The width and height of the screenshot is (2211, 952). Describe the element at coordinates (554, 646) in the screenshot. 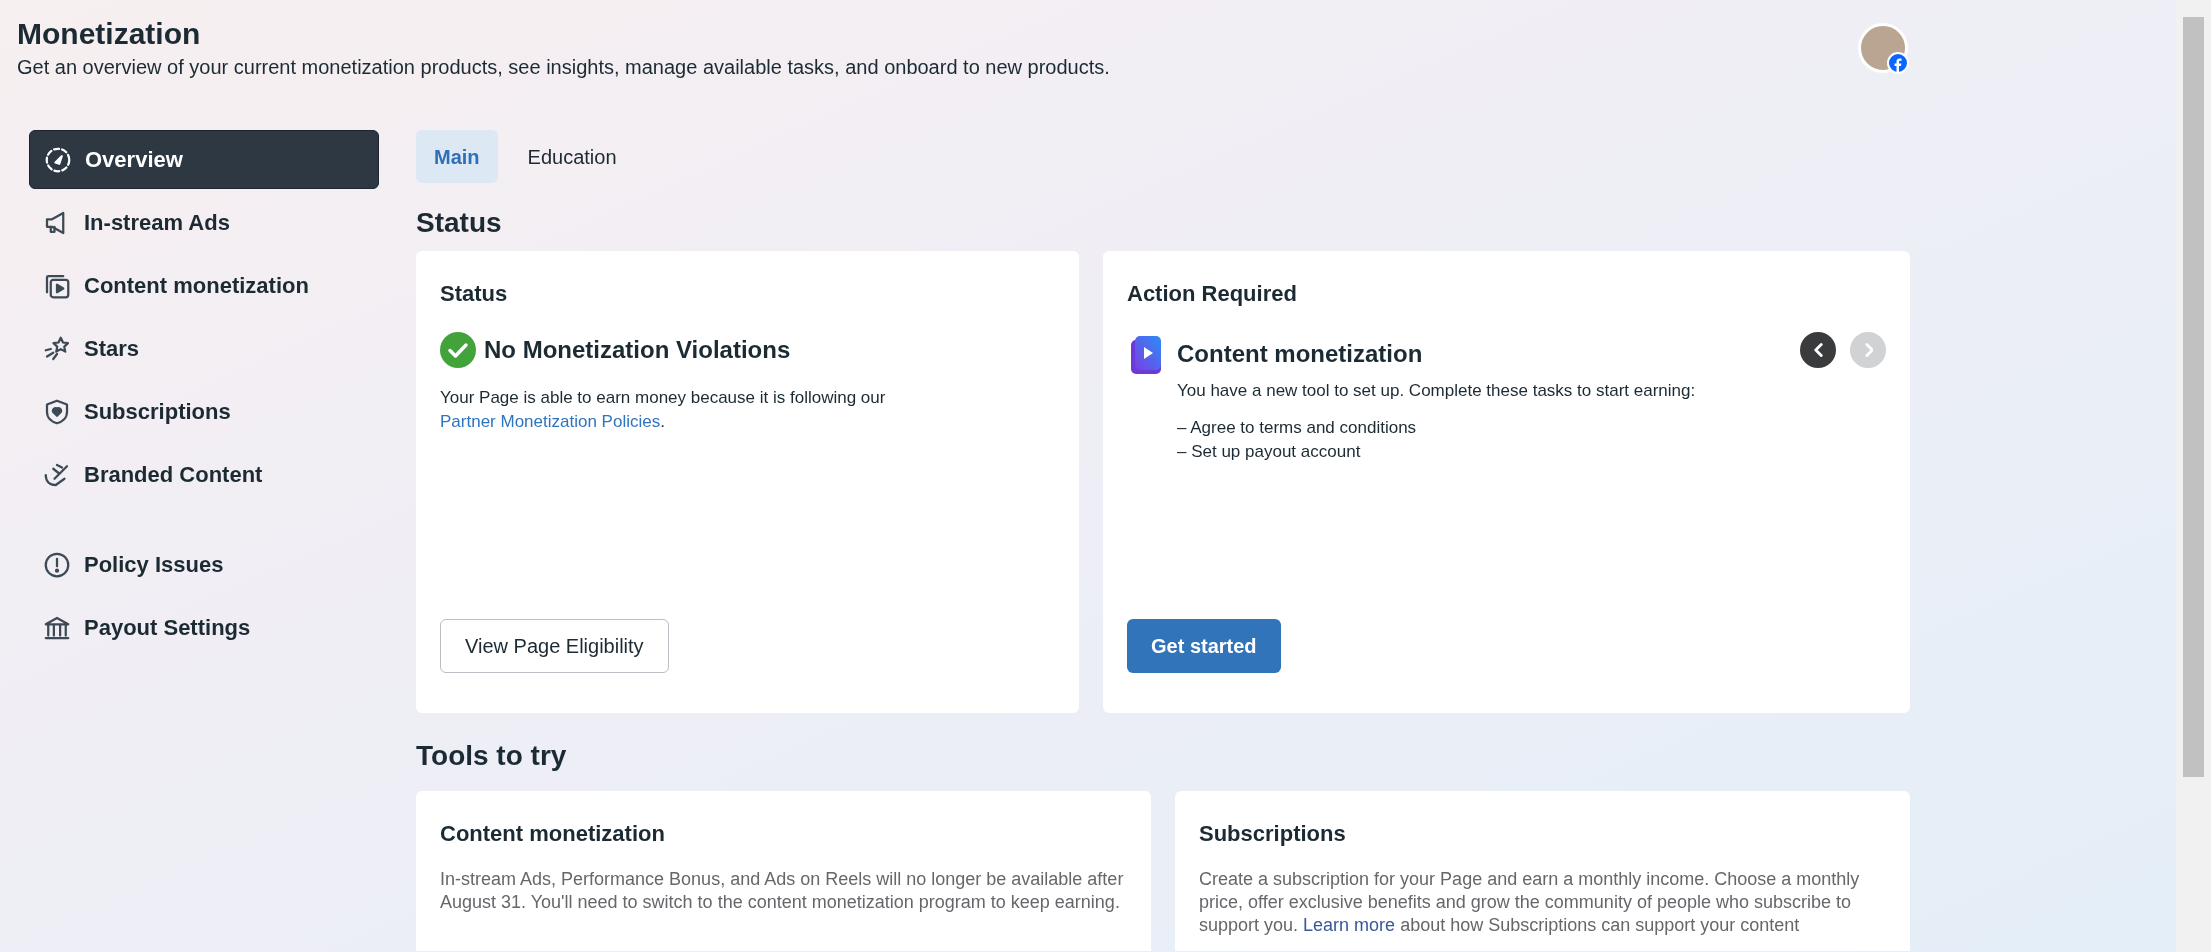

I see `view-eligibility-button: View Page Eligibility` at that location.